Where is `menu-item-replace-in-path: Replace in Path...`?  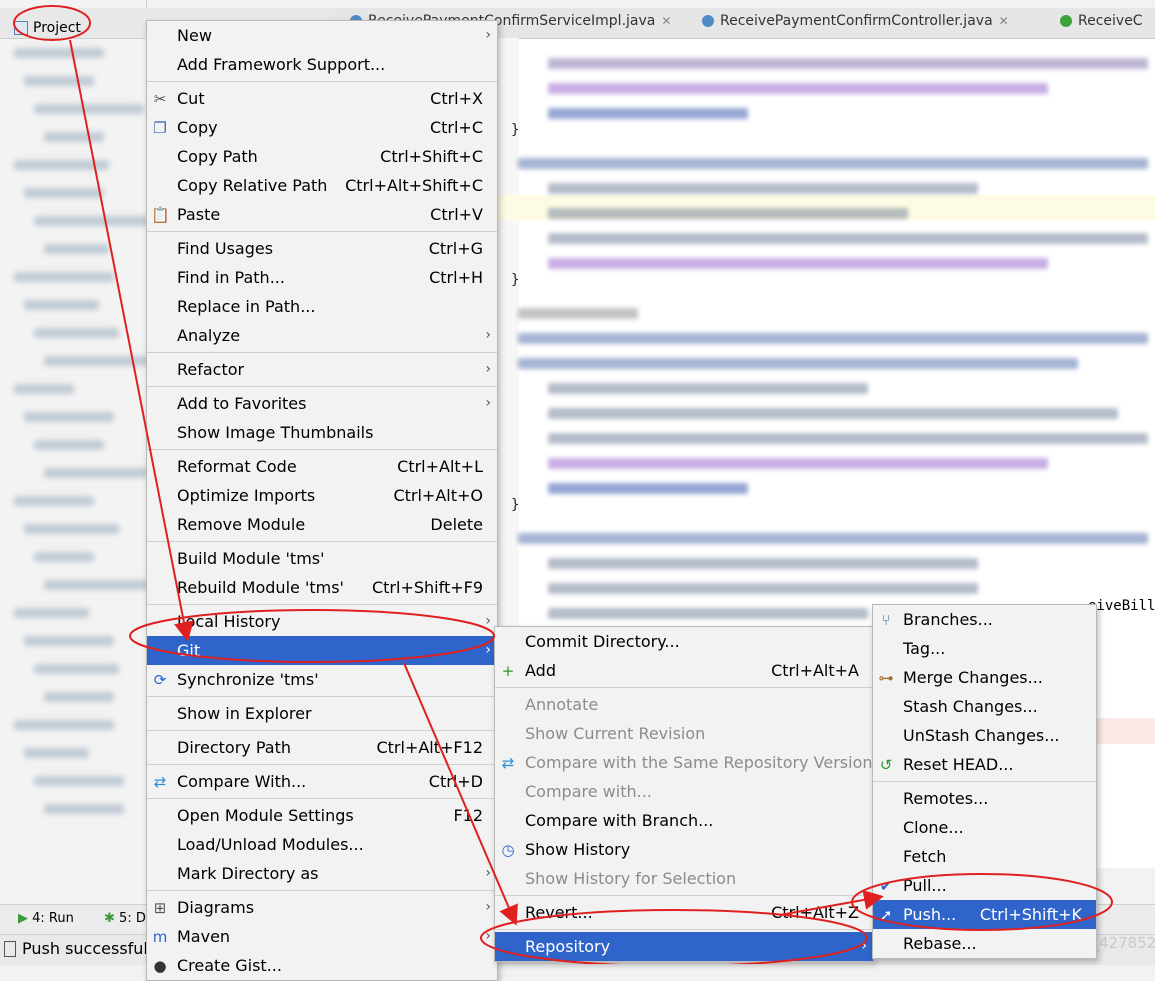 menu-item-replace-in-path: Replace in Path... is located at coordinates (322, 306).